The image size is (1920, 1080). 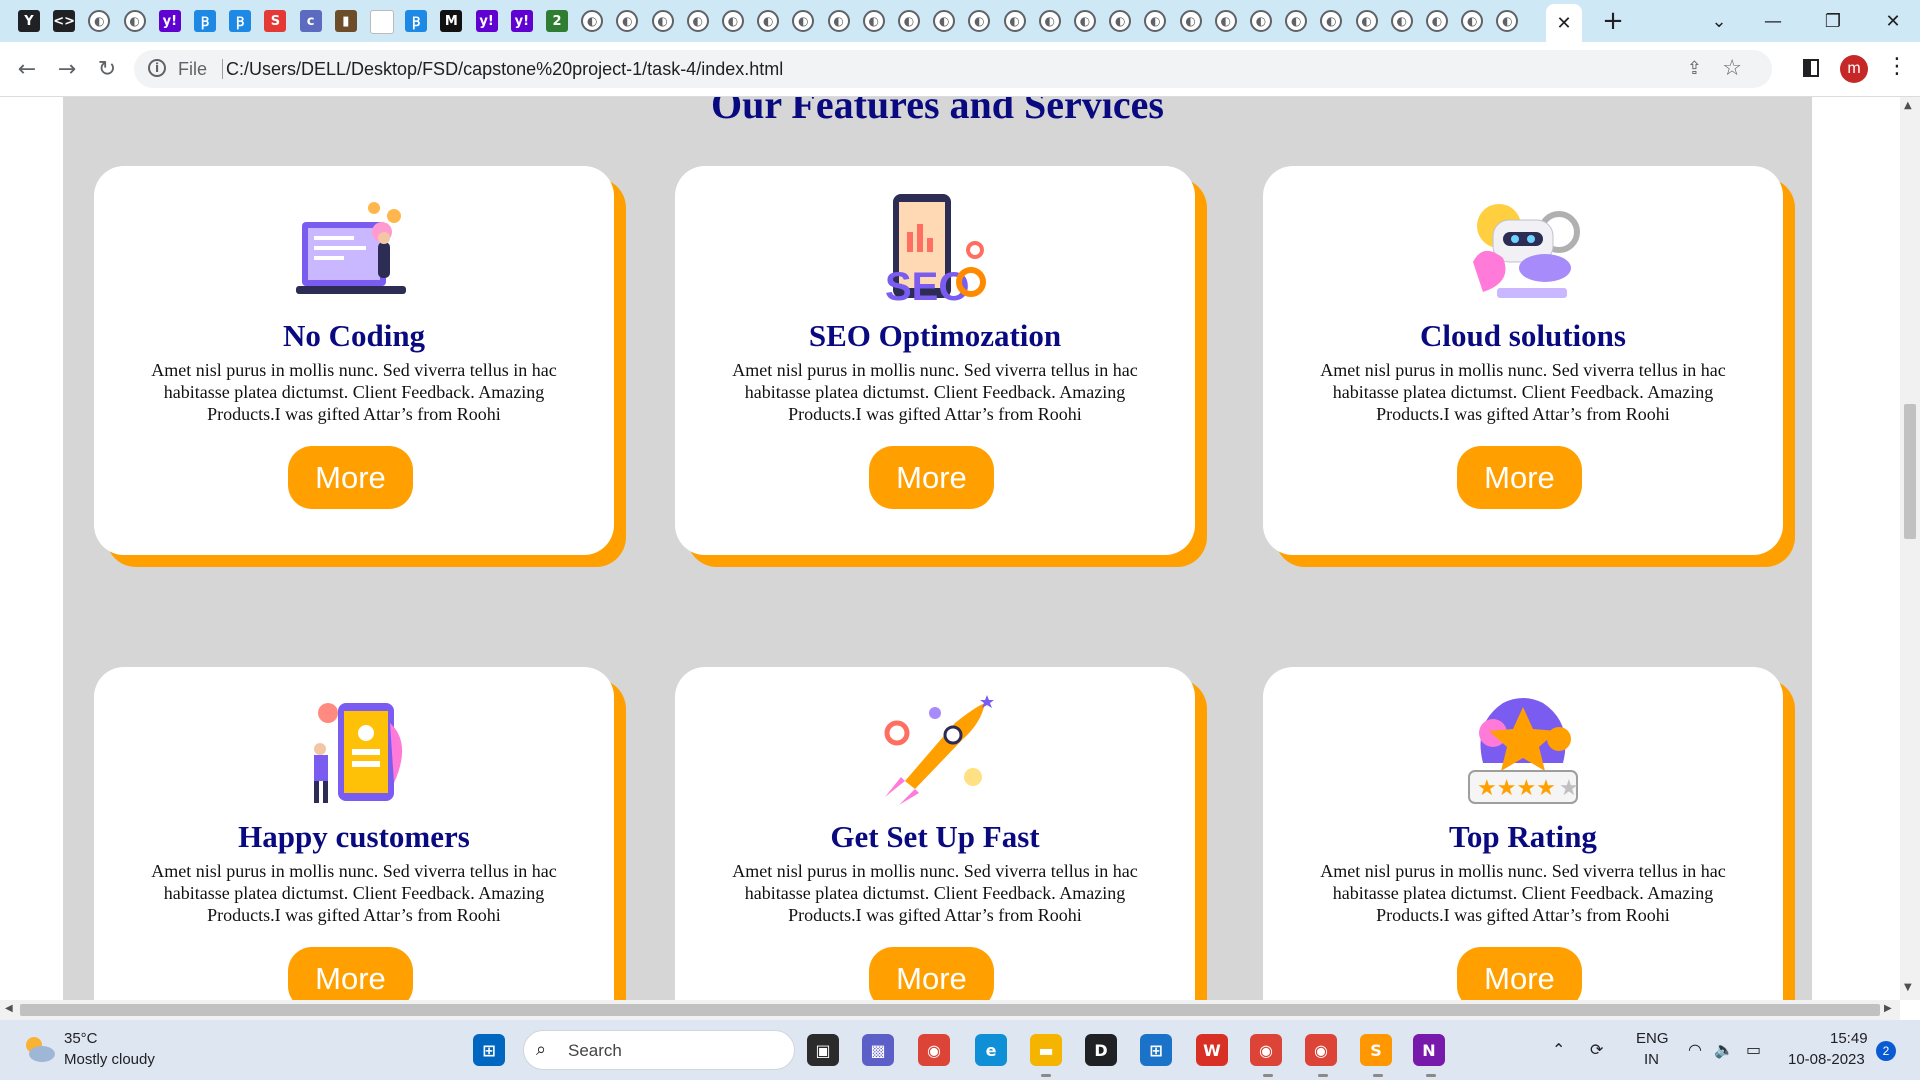 What do you see at coordinates (1732, 68) in the screenshot?
I see `bookmark-star-icon: ☆` at bounding box center [1732, 68].